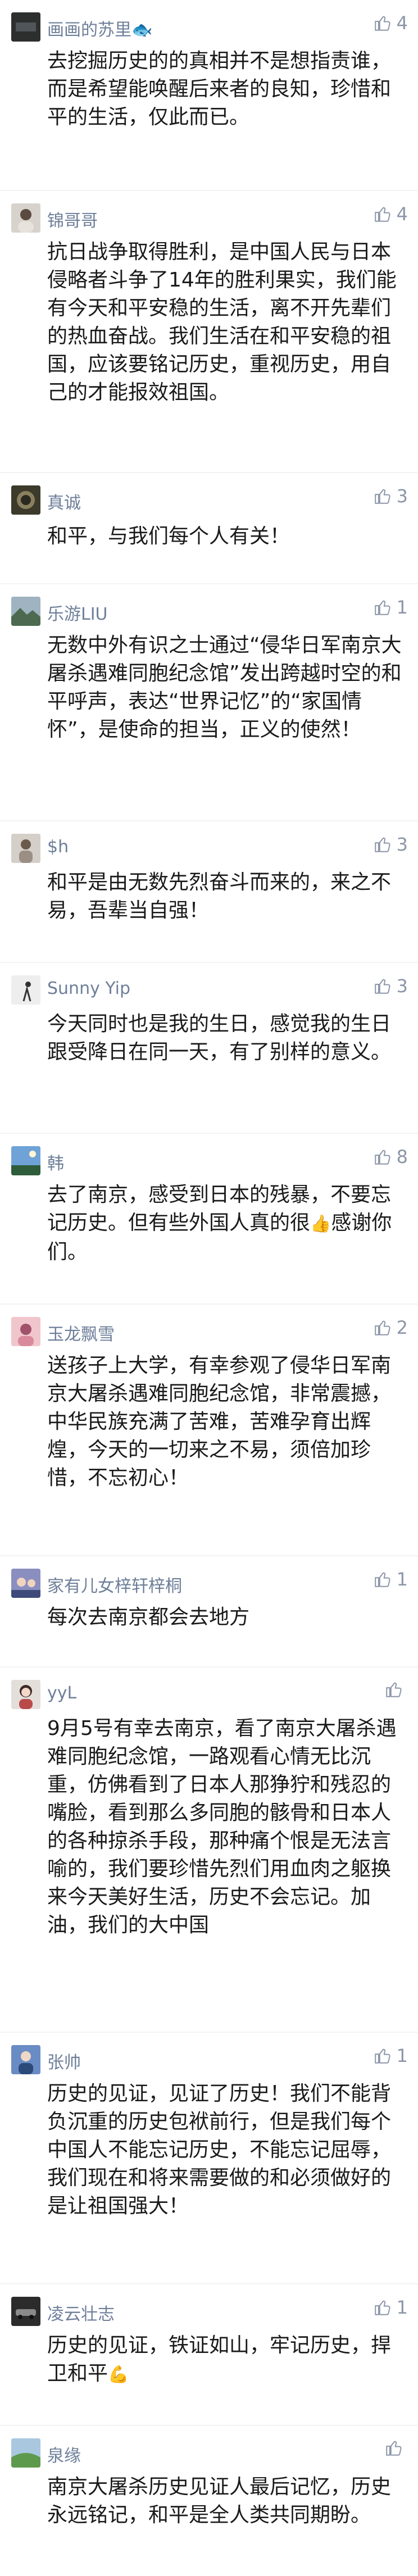  I want to click on like-button: 2, so click(390, 1327).